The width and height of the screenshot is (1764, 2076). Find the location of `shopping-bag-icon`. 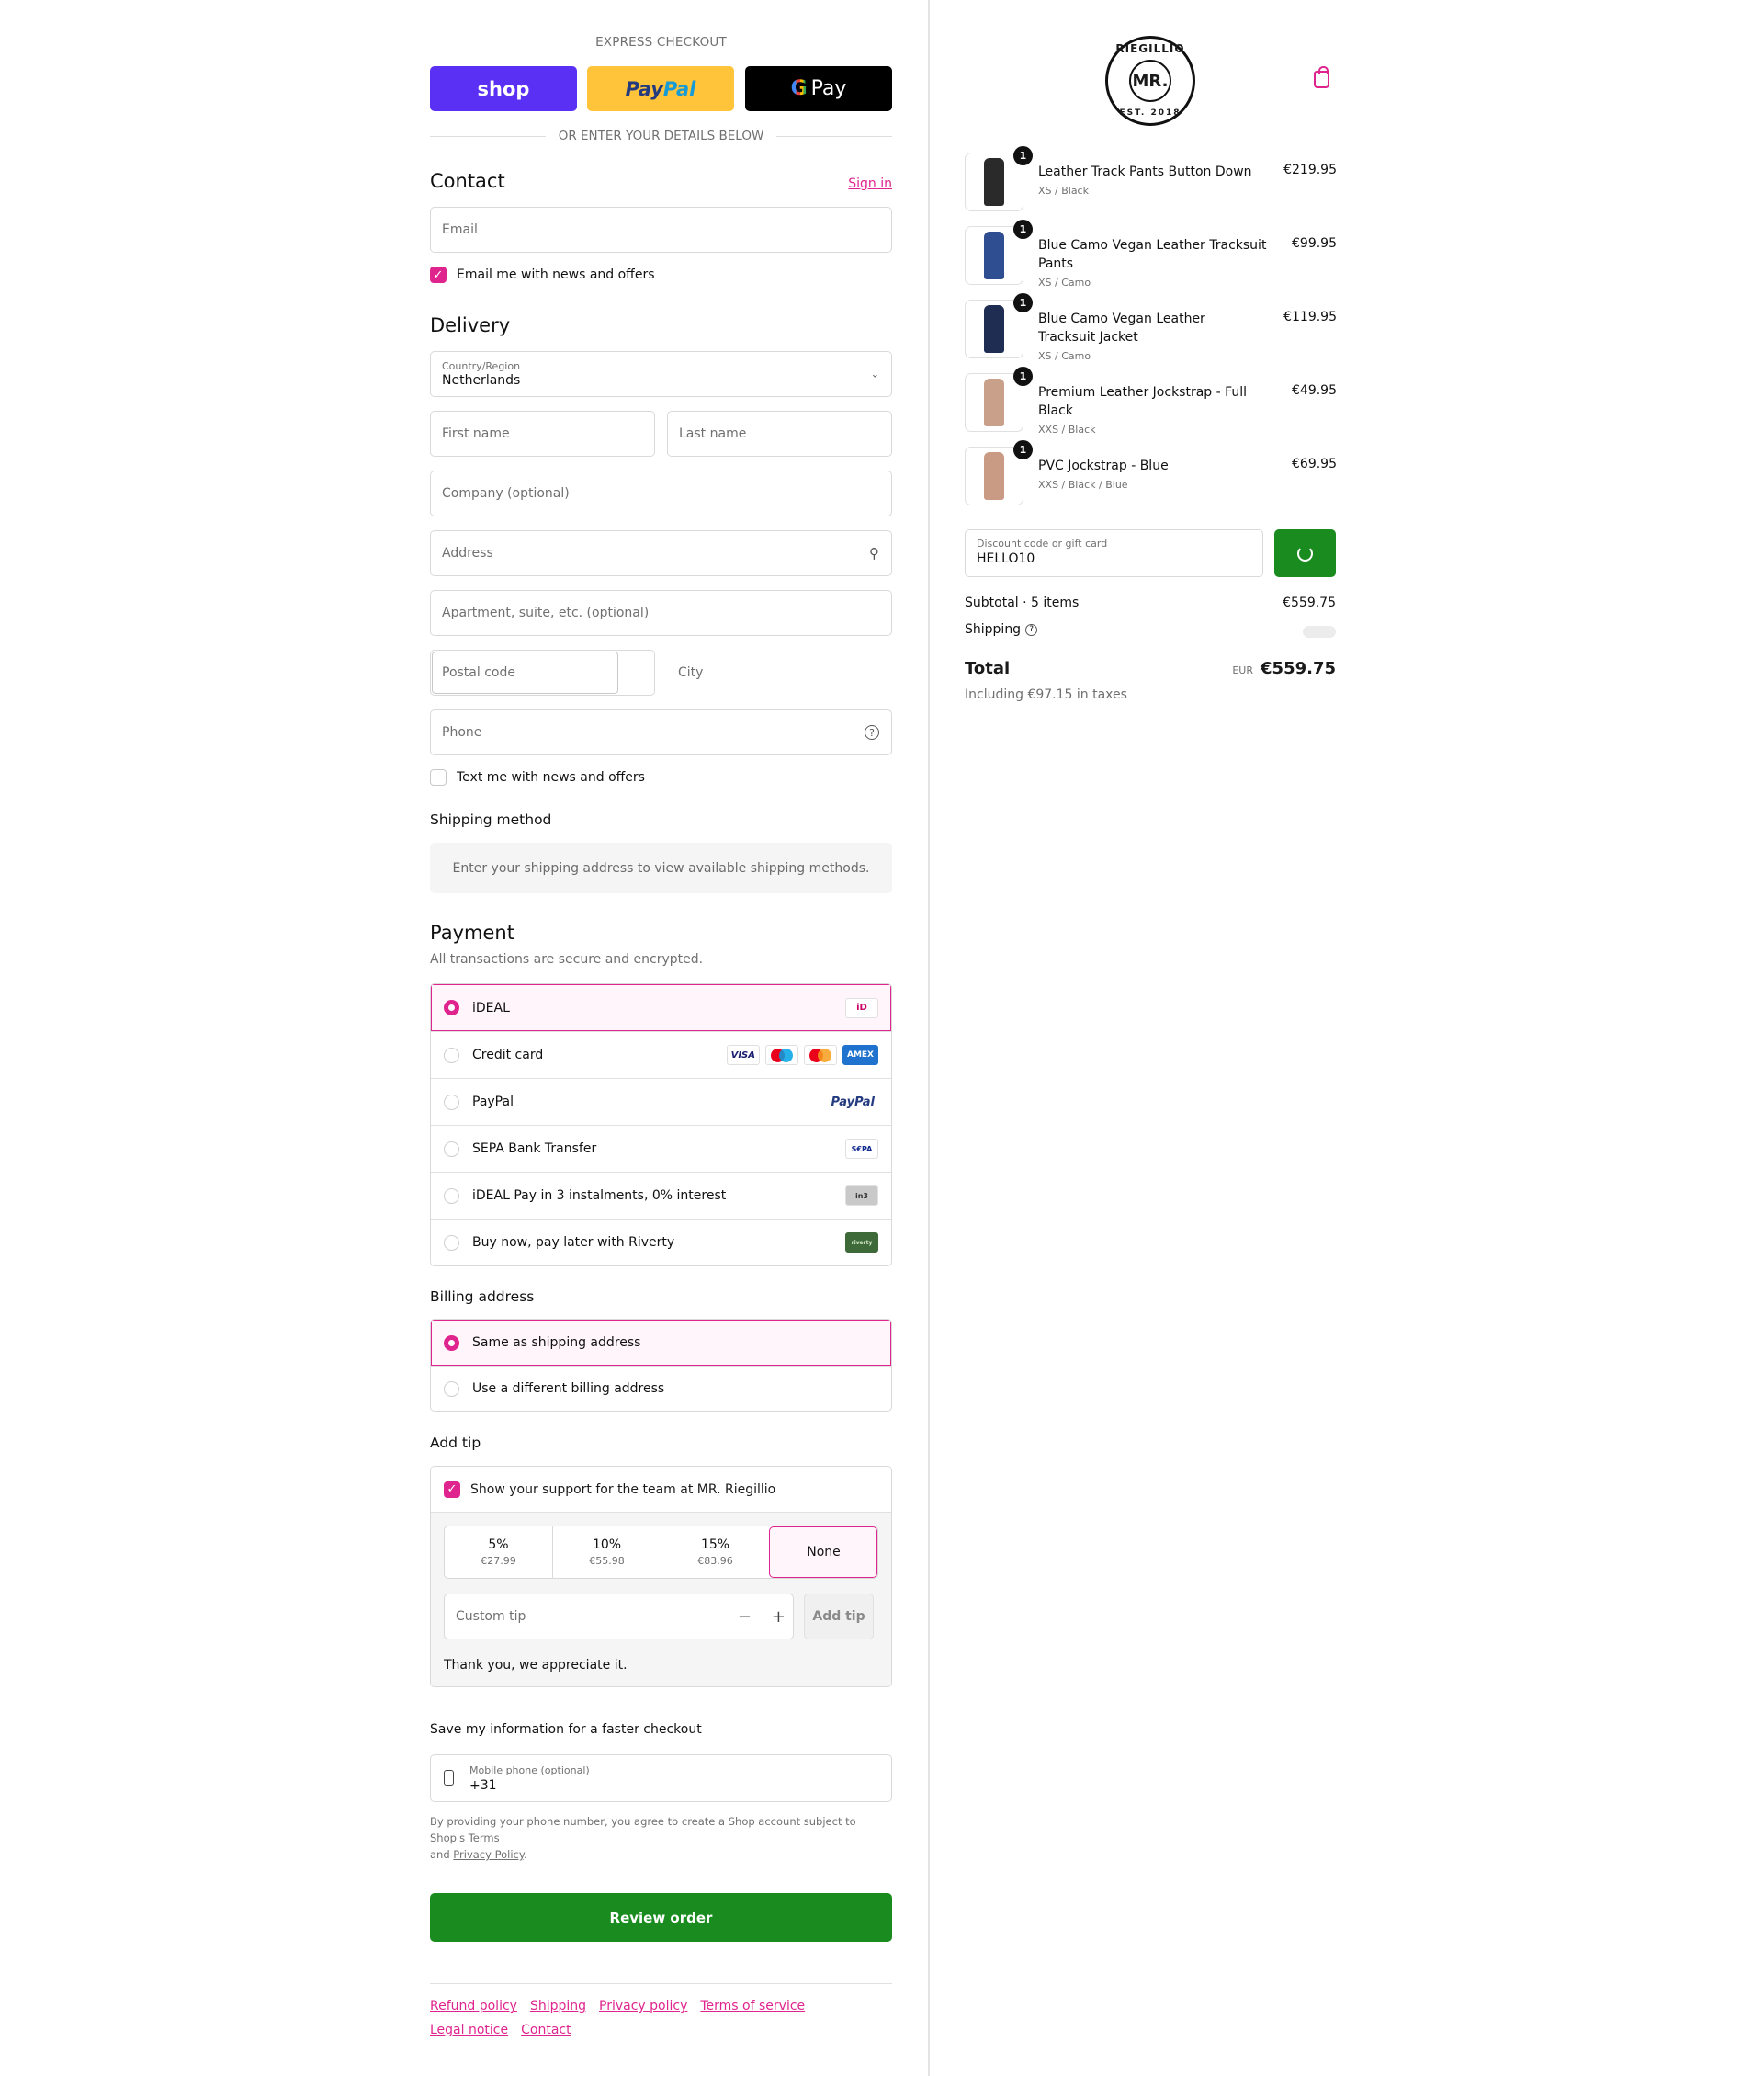

shopping-bag-icon is located at coordinates (1321, 77).